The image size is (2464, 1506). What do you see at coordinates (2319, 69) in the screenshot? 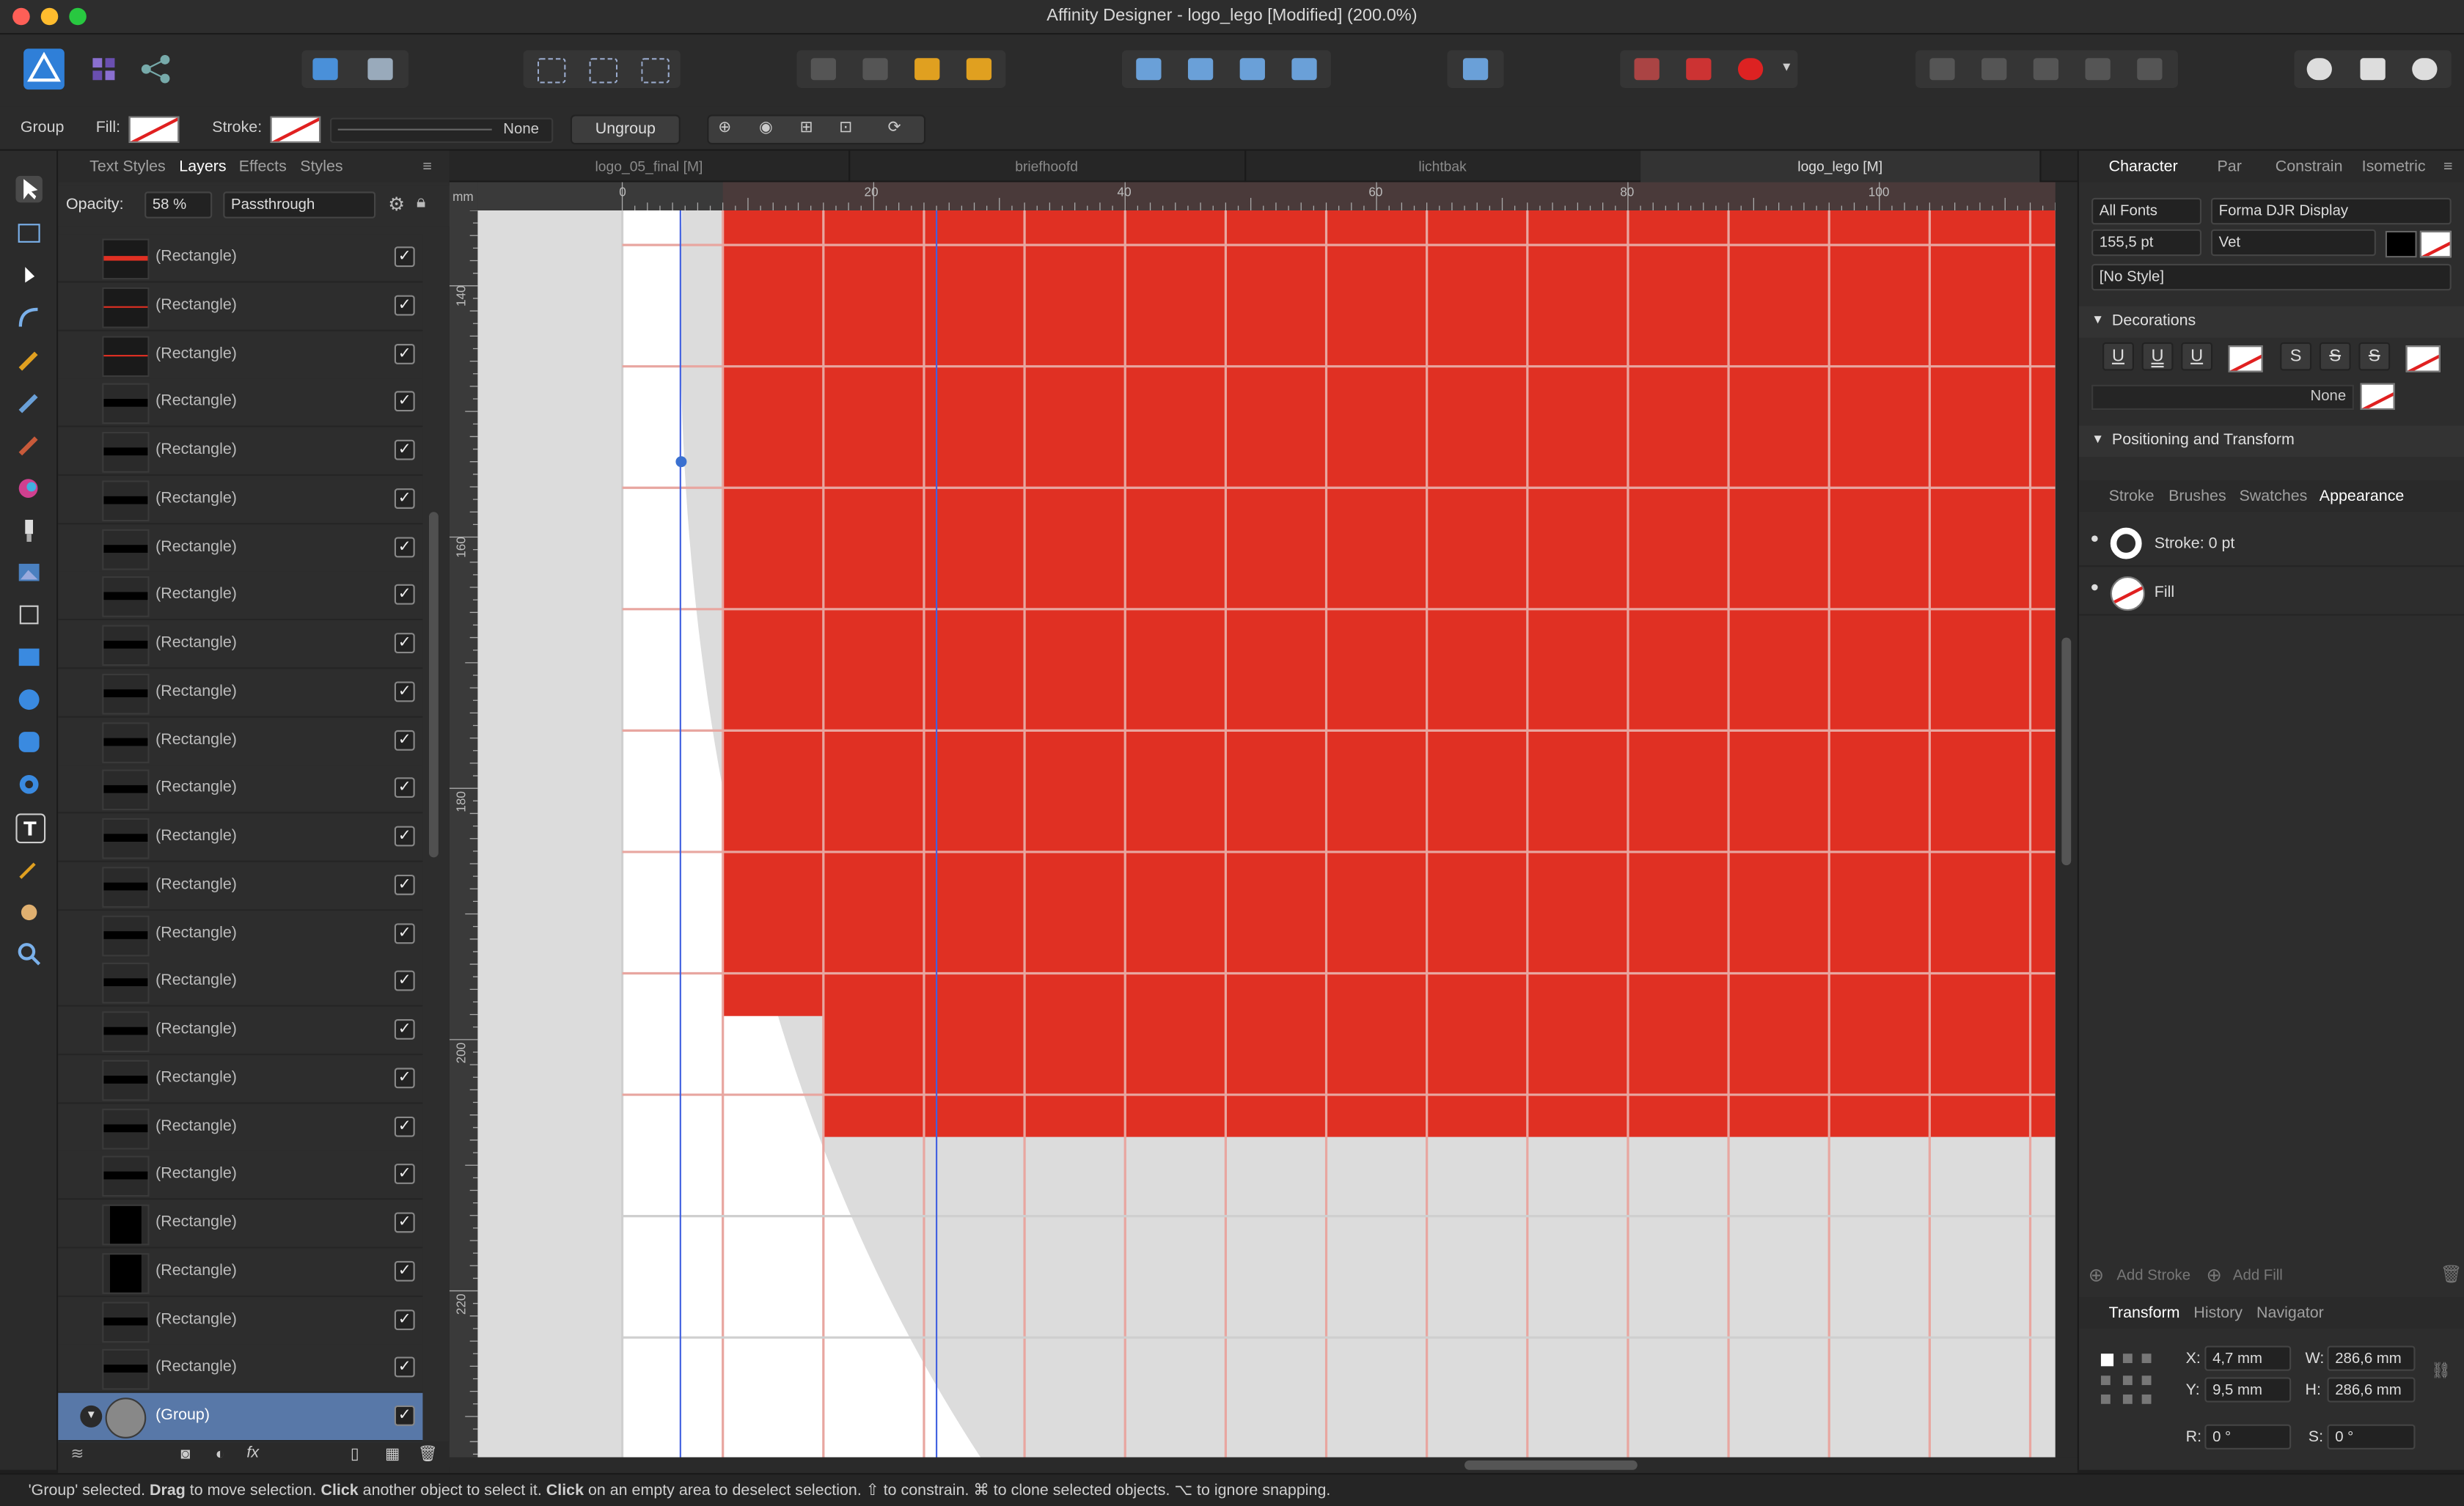
I see `character-studio-icon` at bounding box center [2319, 69].